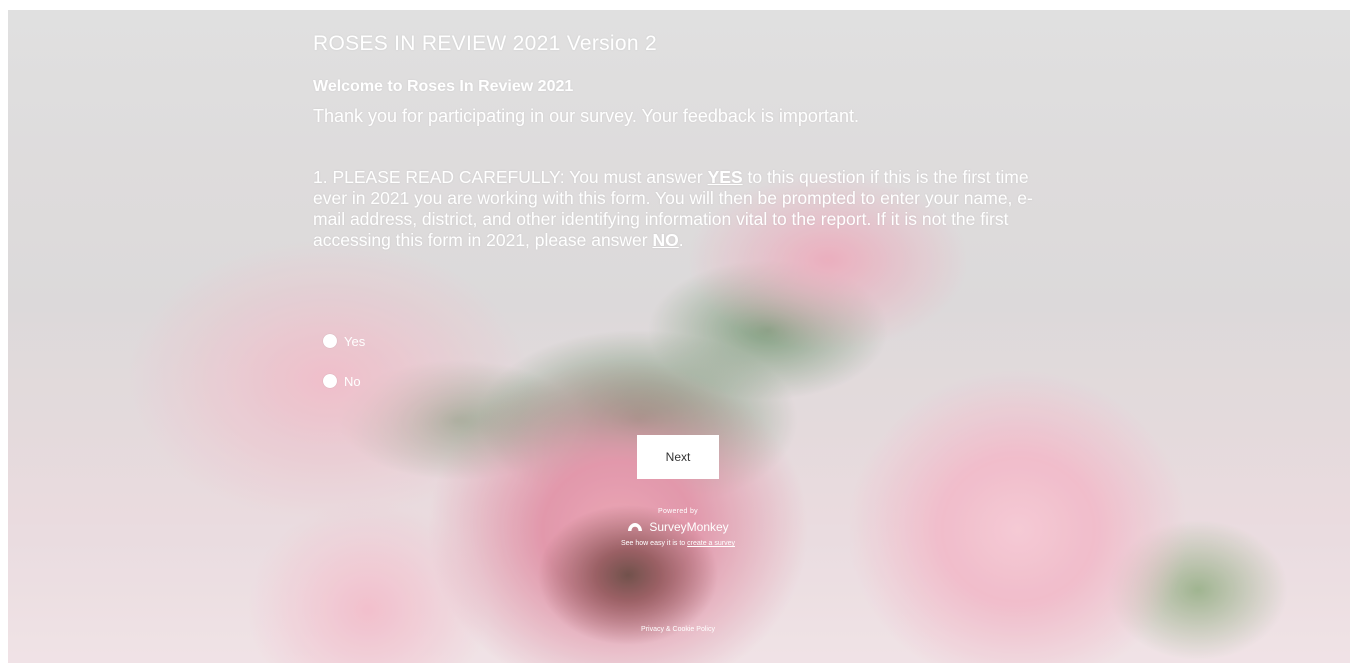 The image size is (1357, 663). I want to click on answer-options: Yes No, so click(344, 371).